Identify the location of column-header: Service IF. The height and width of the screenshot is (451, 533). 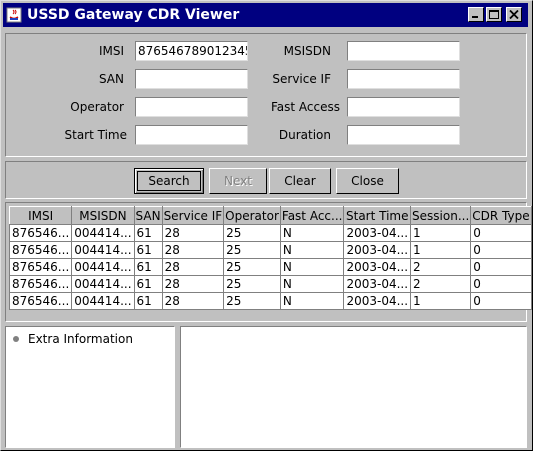
(193, 215).